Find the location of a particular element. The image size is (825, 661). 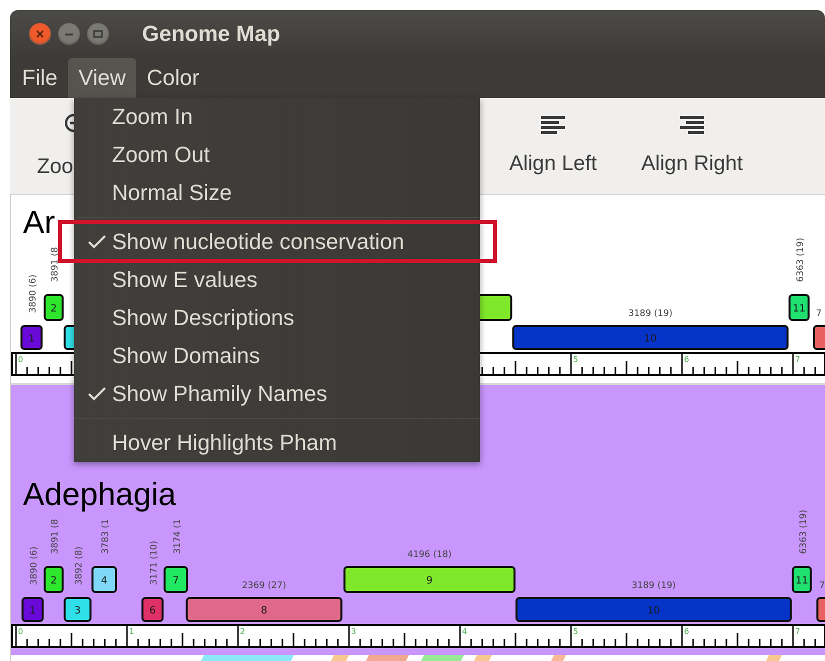

close-button is located at coordinates (40, 34).